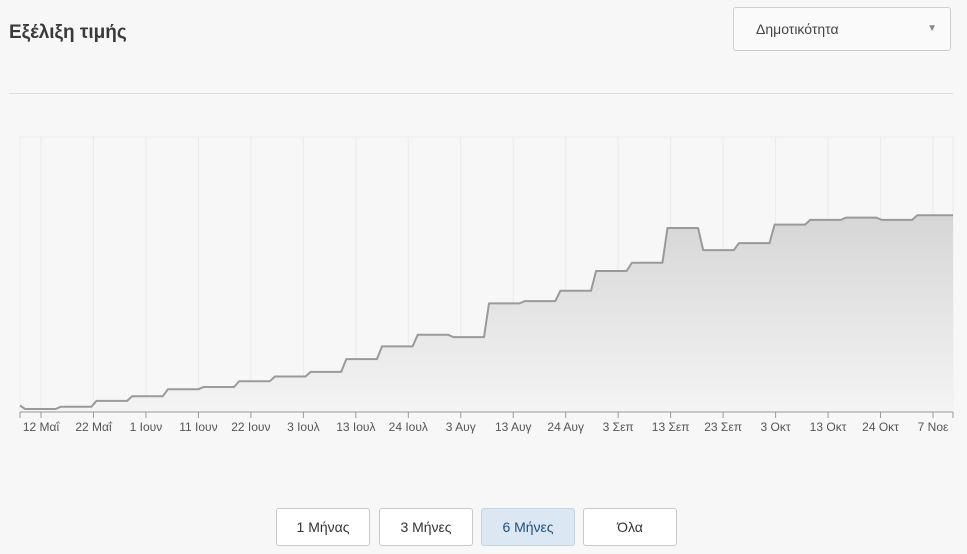 This screenshot has height=554, width=967. What do you see at coordinates (528, 527) in the screenshot?
I see `range-6-months-button: 6 Μήνες` at bounding box center [528, 527].